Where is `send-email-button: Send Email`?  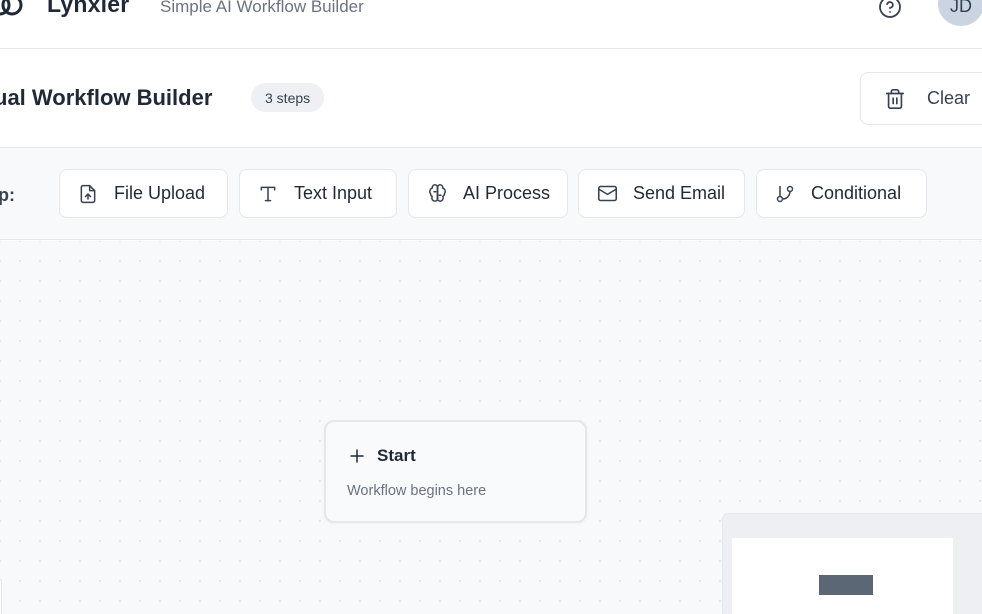 send-email-button: Send Email is located at coordinates (661, 193).